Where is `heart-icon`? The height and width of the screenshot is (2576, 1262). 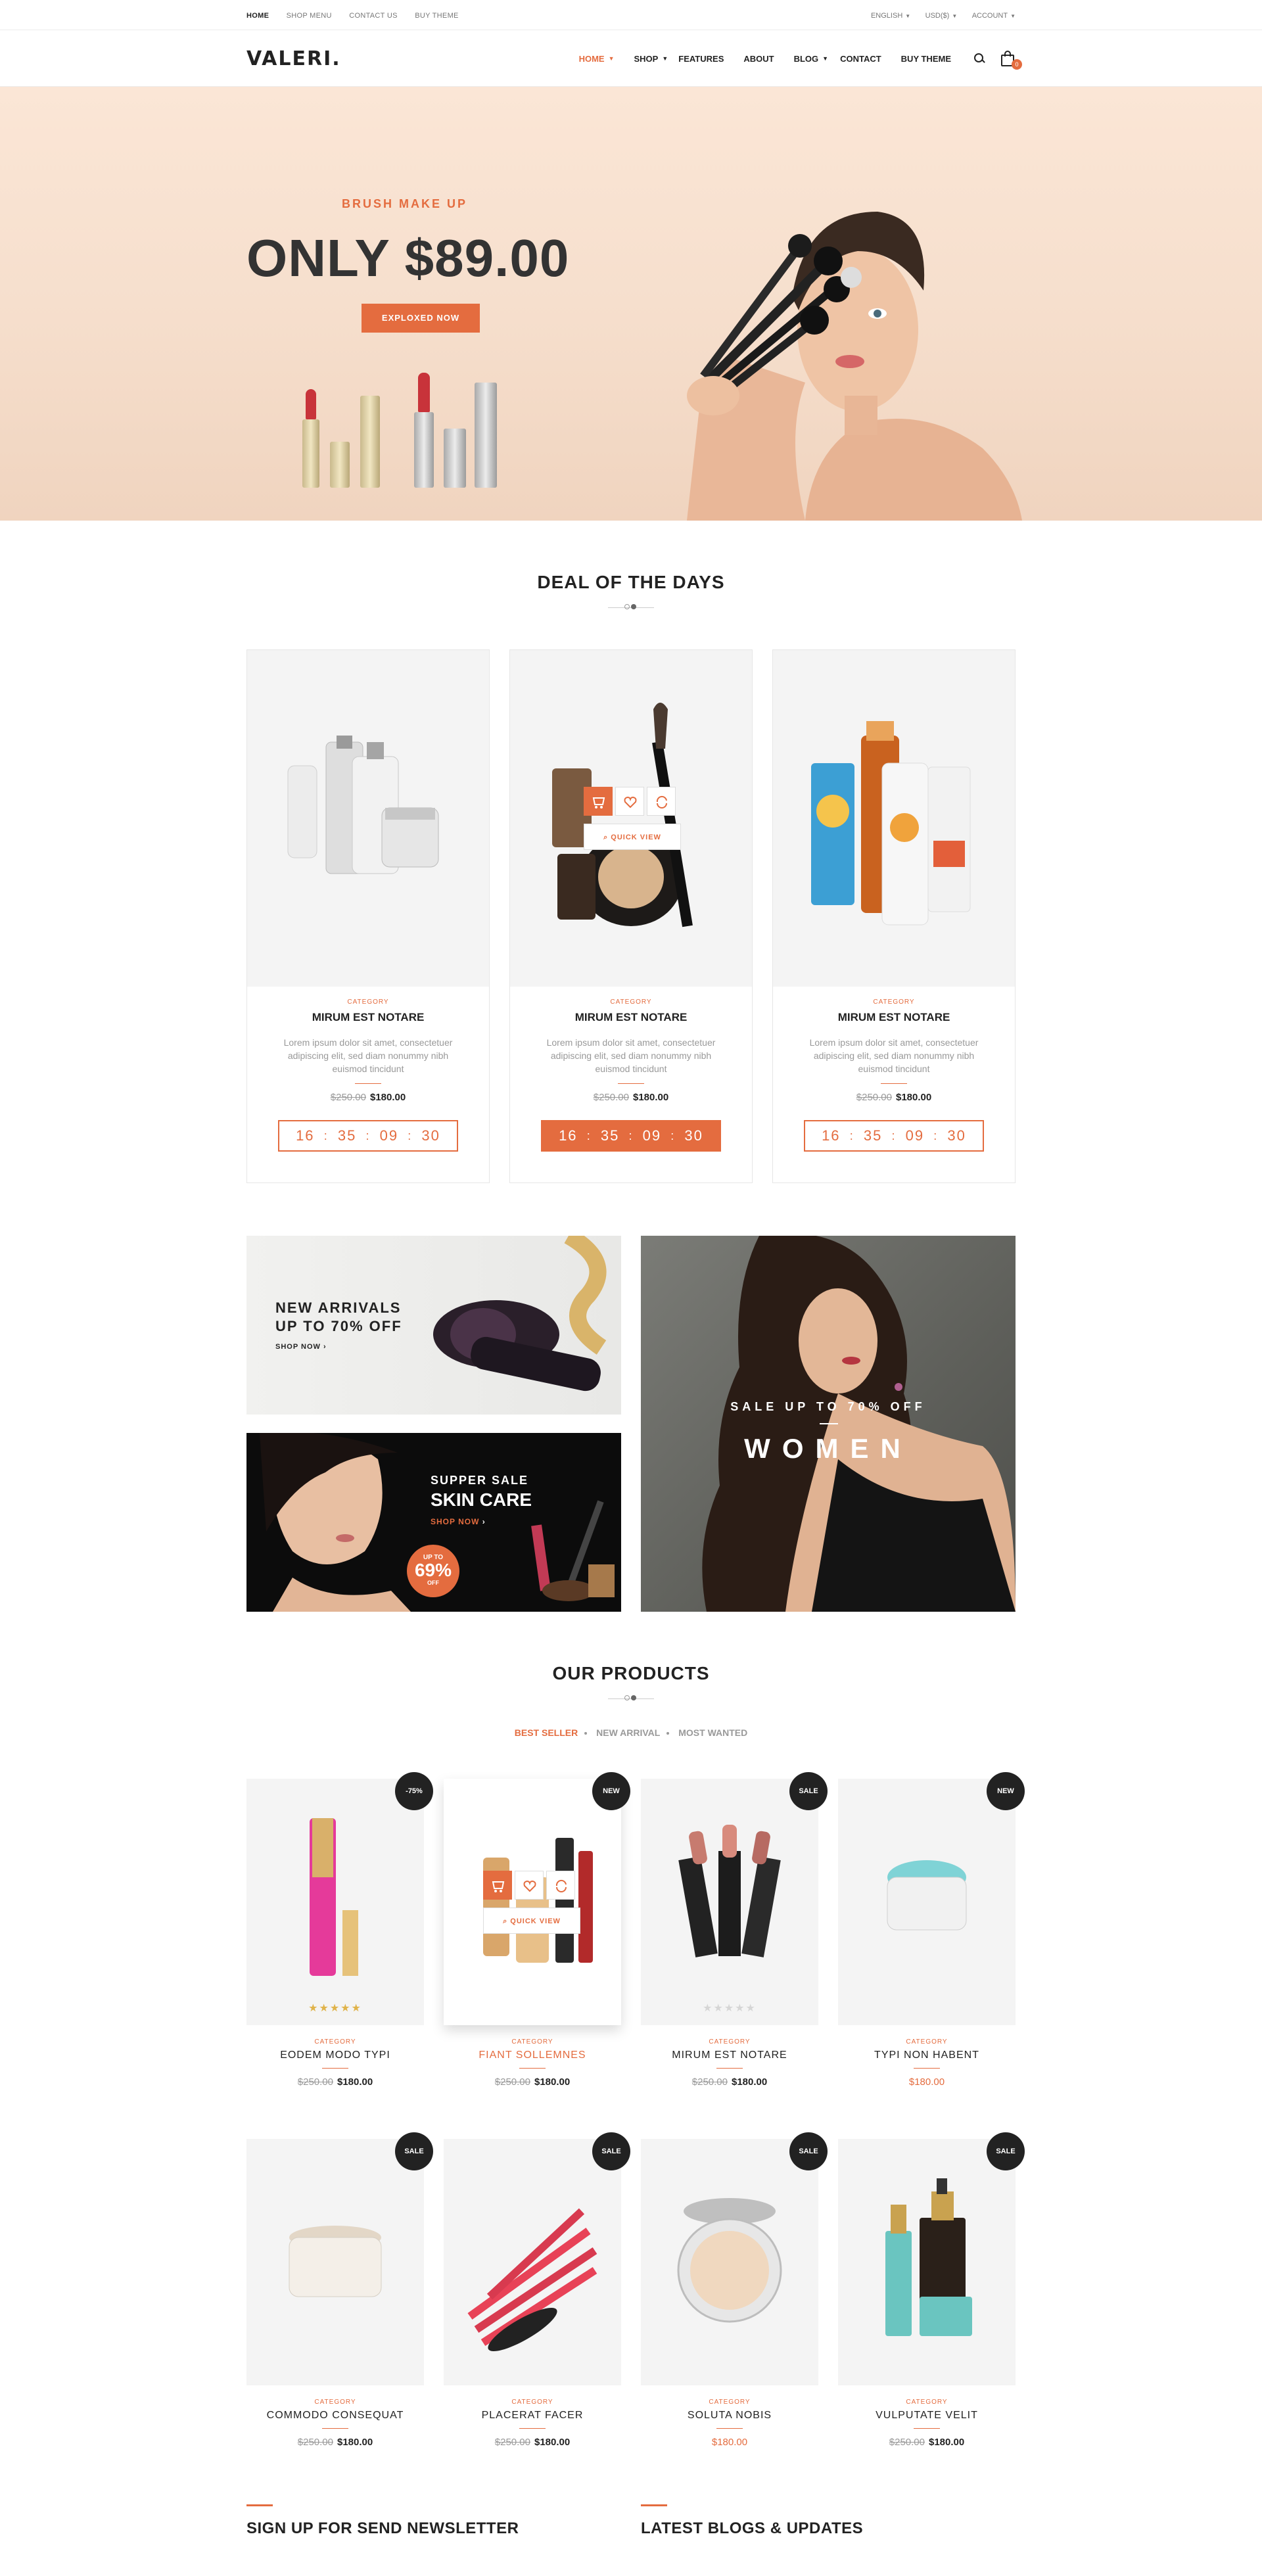
heart-icon is located at coordinates (530, 1886).